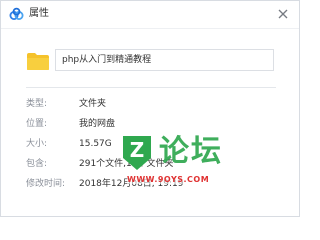 The width and height of the screenshot is (320, 240). I want to click on title-divider, so click(150, 28).